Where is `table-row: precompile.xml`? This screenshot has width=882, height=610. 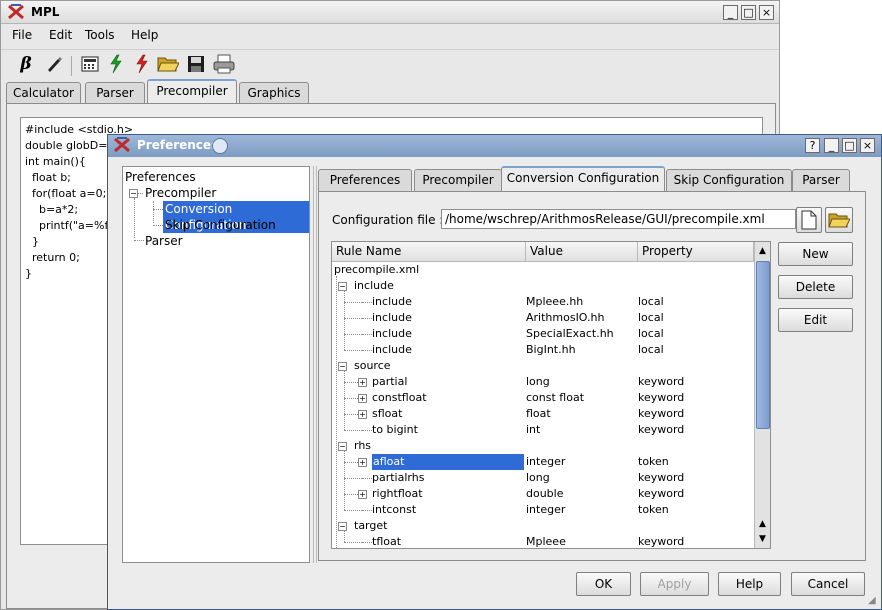 table-row: precompile.xml is located at coordinates (542, 270).